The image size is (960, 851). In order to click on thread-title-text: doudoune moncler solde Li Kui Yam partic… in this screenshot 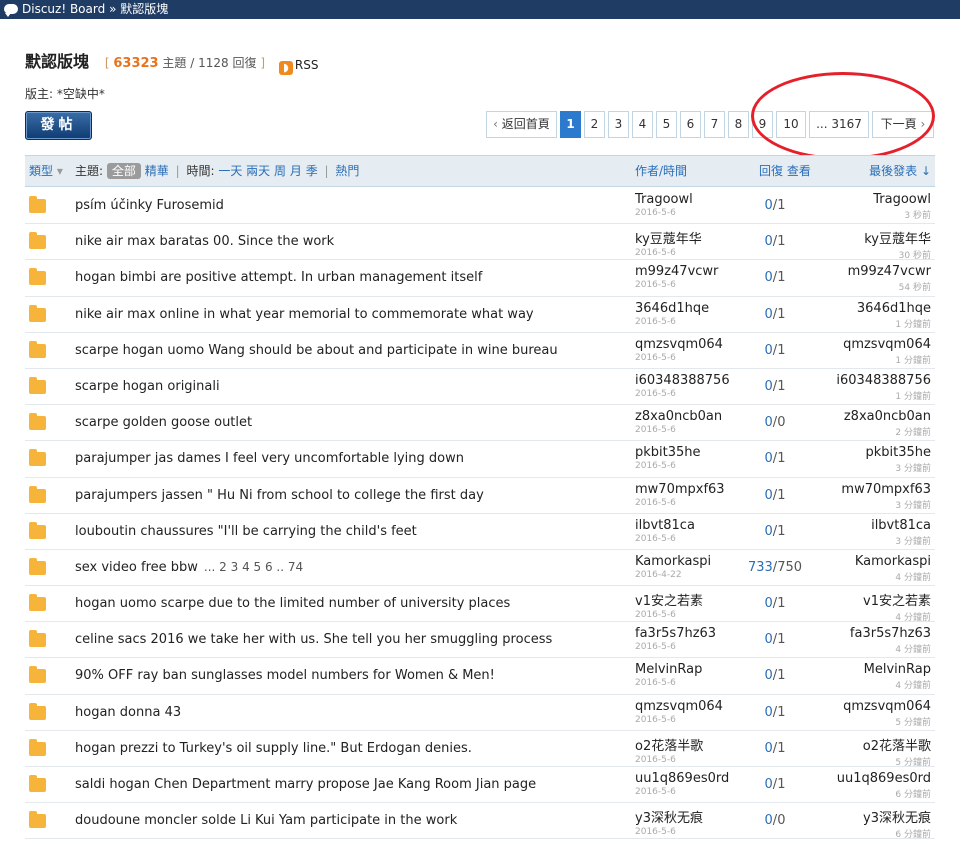, I will do `click(266, 820)`.